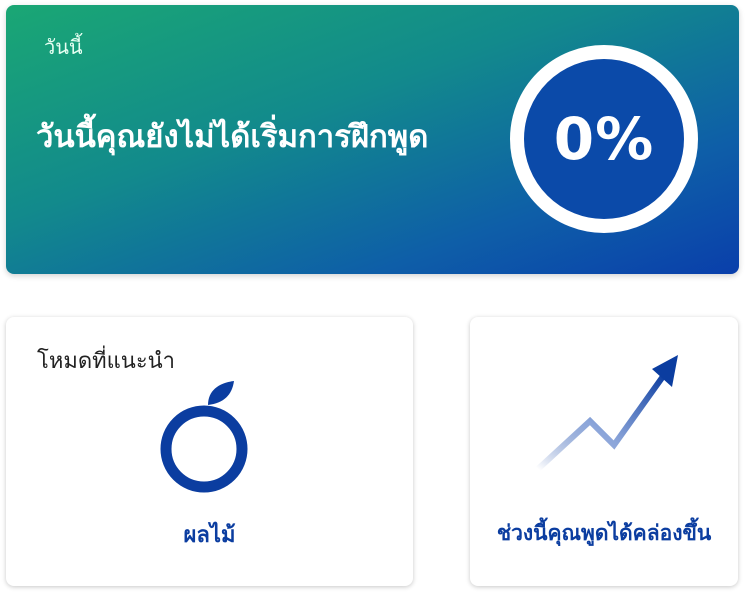 The height and width of the screenshot is (594, 745). I want to click on recommended-mode-label: ผลไม้, so click(209, 535).